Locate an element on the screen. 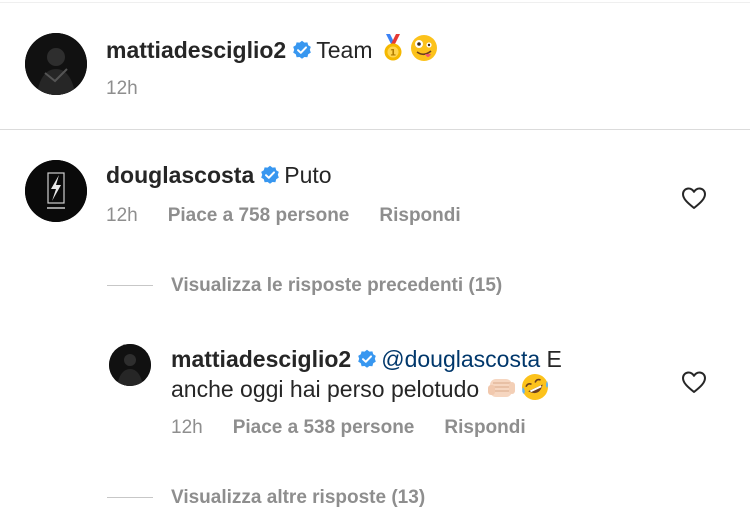 Image resolution: width=750 pixels, height=527 pixels. reply-reply-button: Rispondi is located at coordinates (484, 427).